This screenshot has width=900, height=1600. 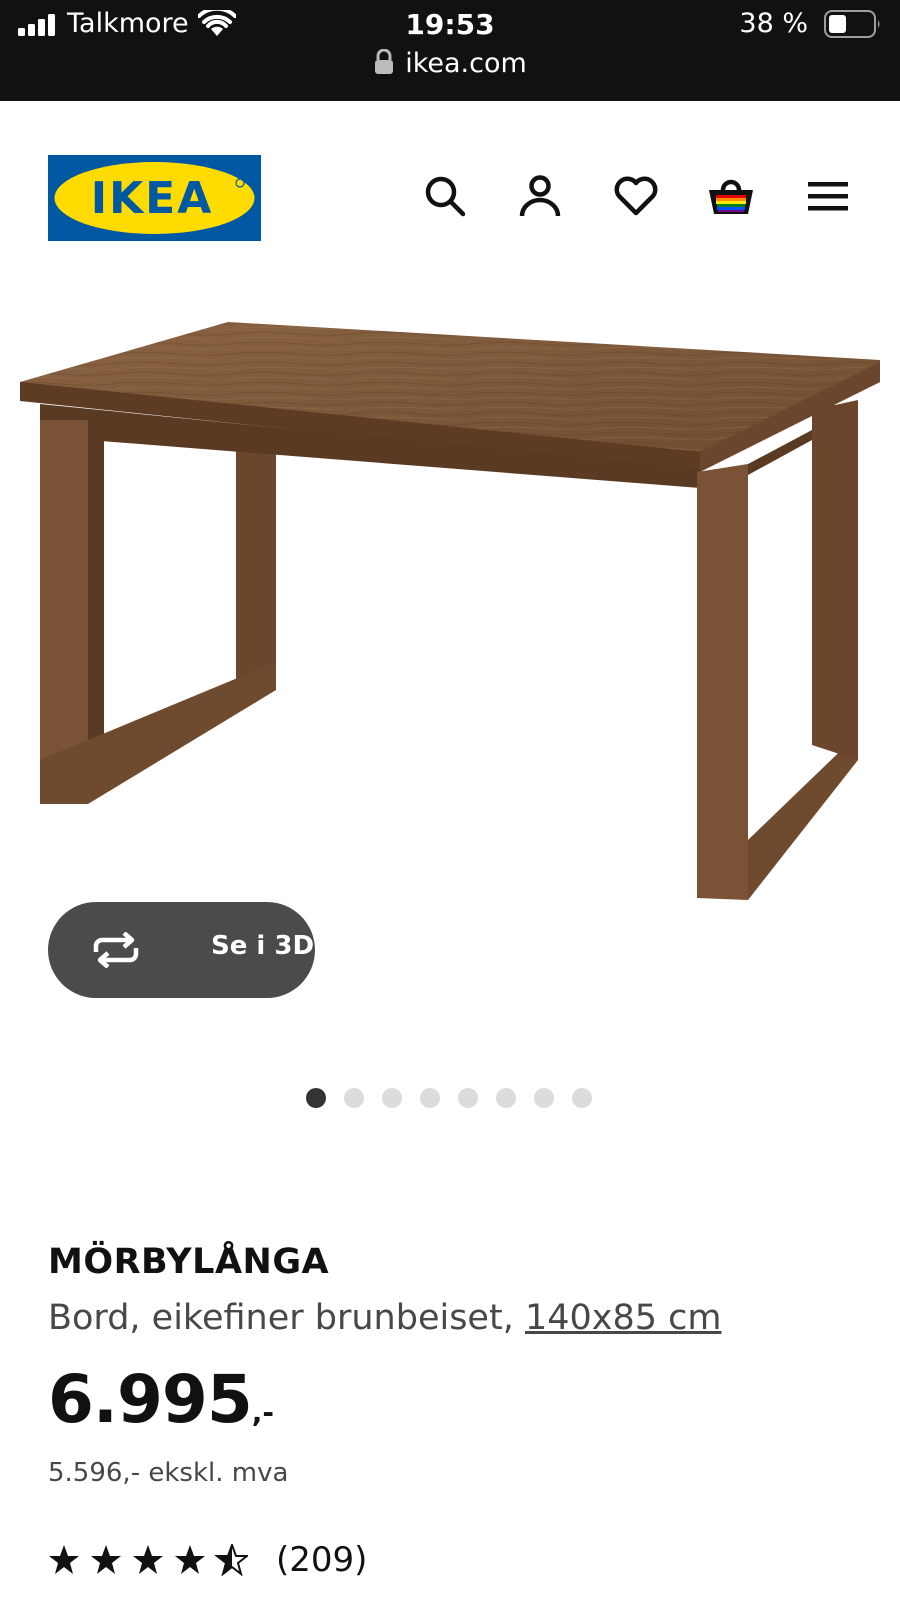 What do you see at coordinates (852, 24) in the screenshot?
I see `battery-icon` at bounding box center [852, 24].